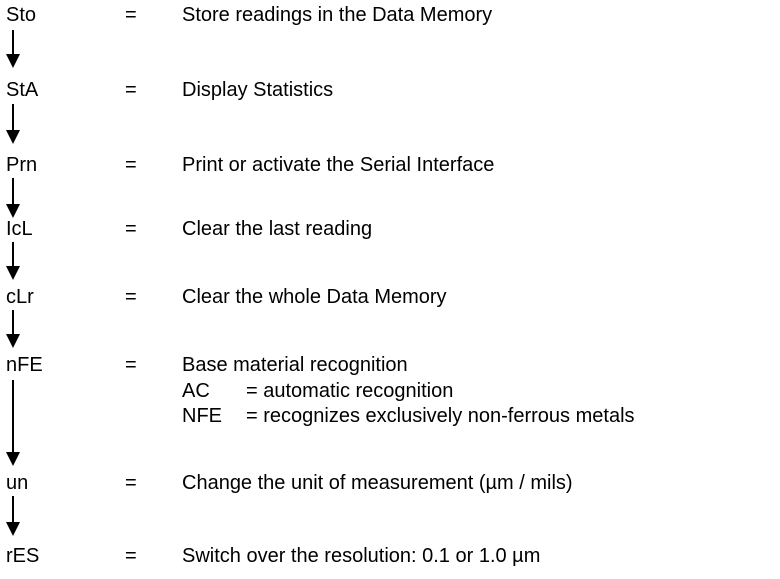  I want to click on sub-option-key: NFE, so click(202, 416).